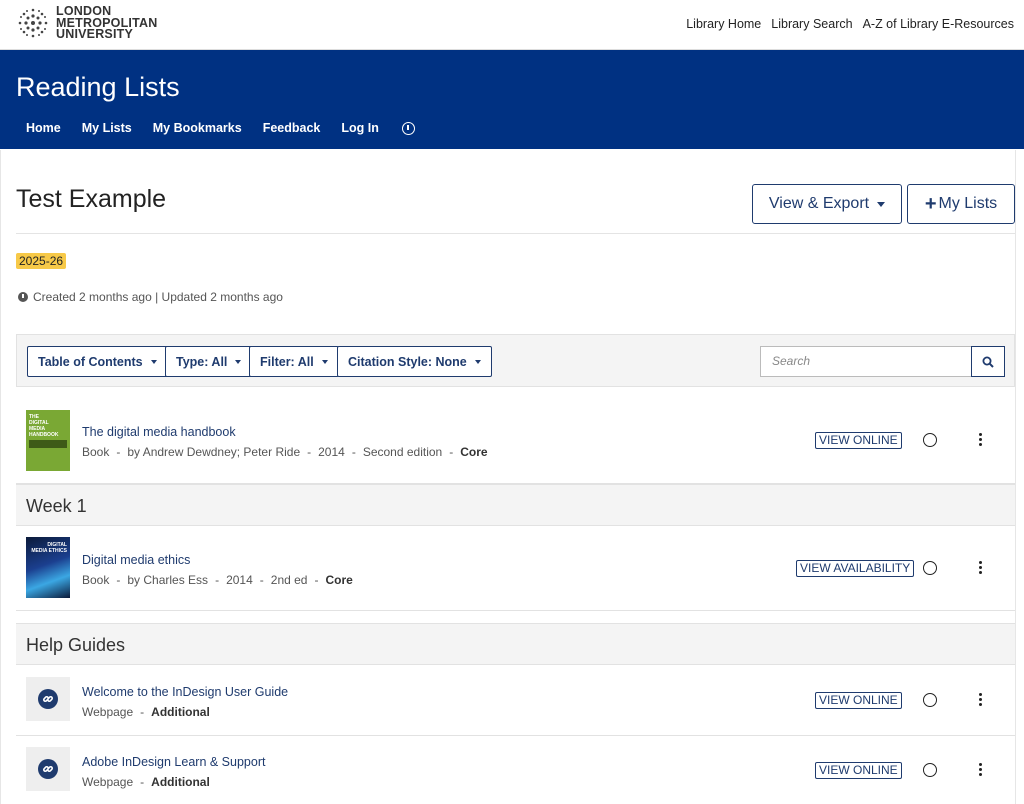  What do you see at coordinates (90, 361) in the screenshot?
I see `toc-label: Table of Contents` at bounding box center [90, 361].